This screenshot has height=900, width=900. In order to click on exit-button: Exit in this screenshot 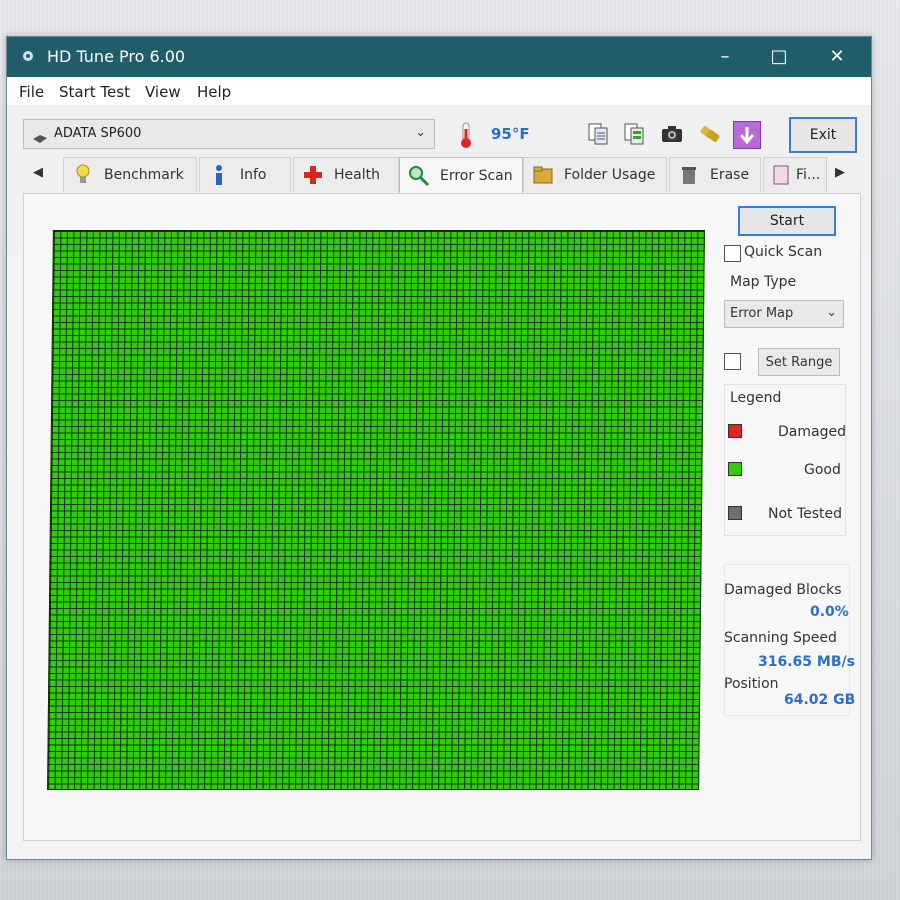, I will do `click(823, 135)`.